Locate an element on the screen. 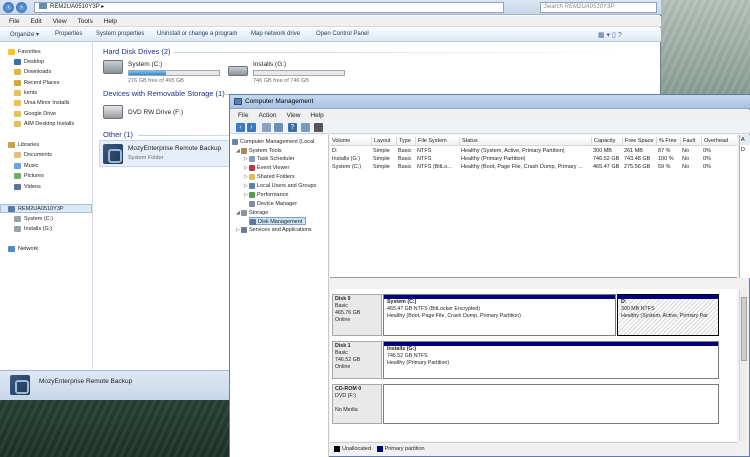 The image size is (750, 457). group-header-other: Other (1) is located at coordinates (118, 134).